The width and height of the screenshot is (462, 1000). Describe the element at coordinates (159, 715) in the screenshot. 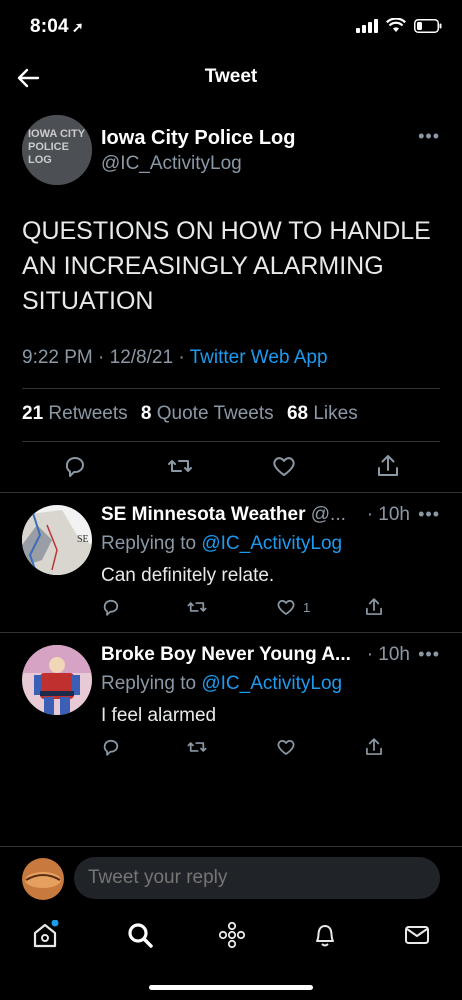

I see `reply-text: I feel alarmed` at that location.